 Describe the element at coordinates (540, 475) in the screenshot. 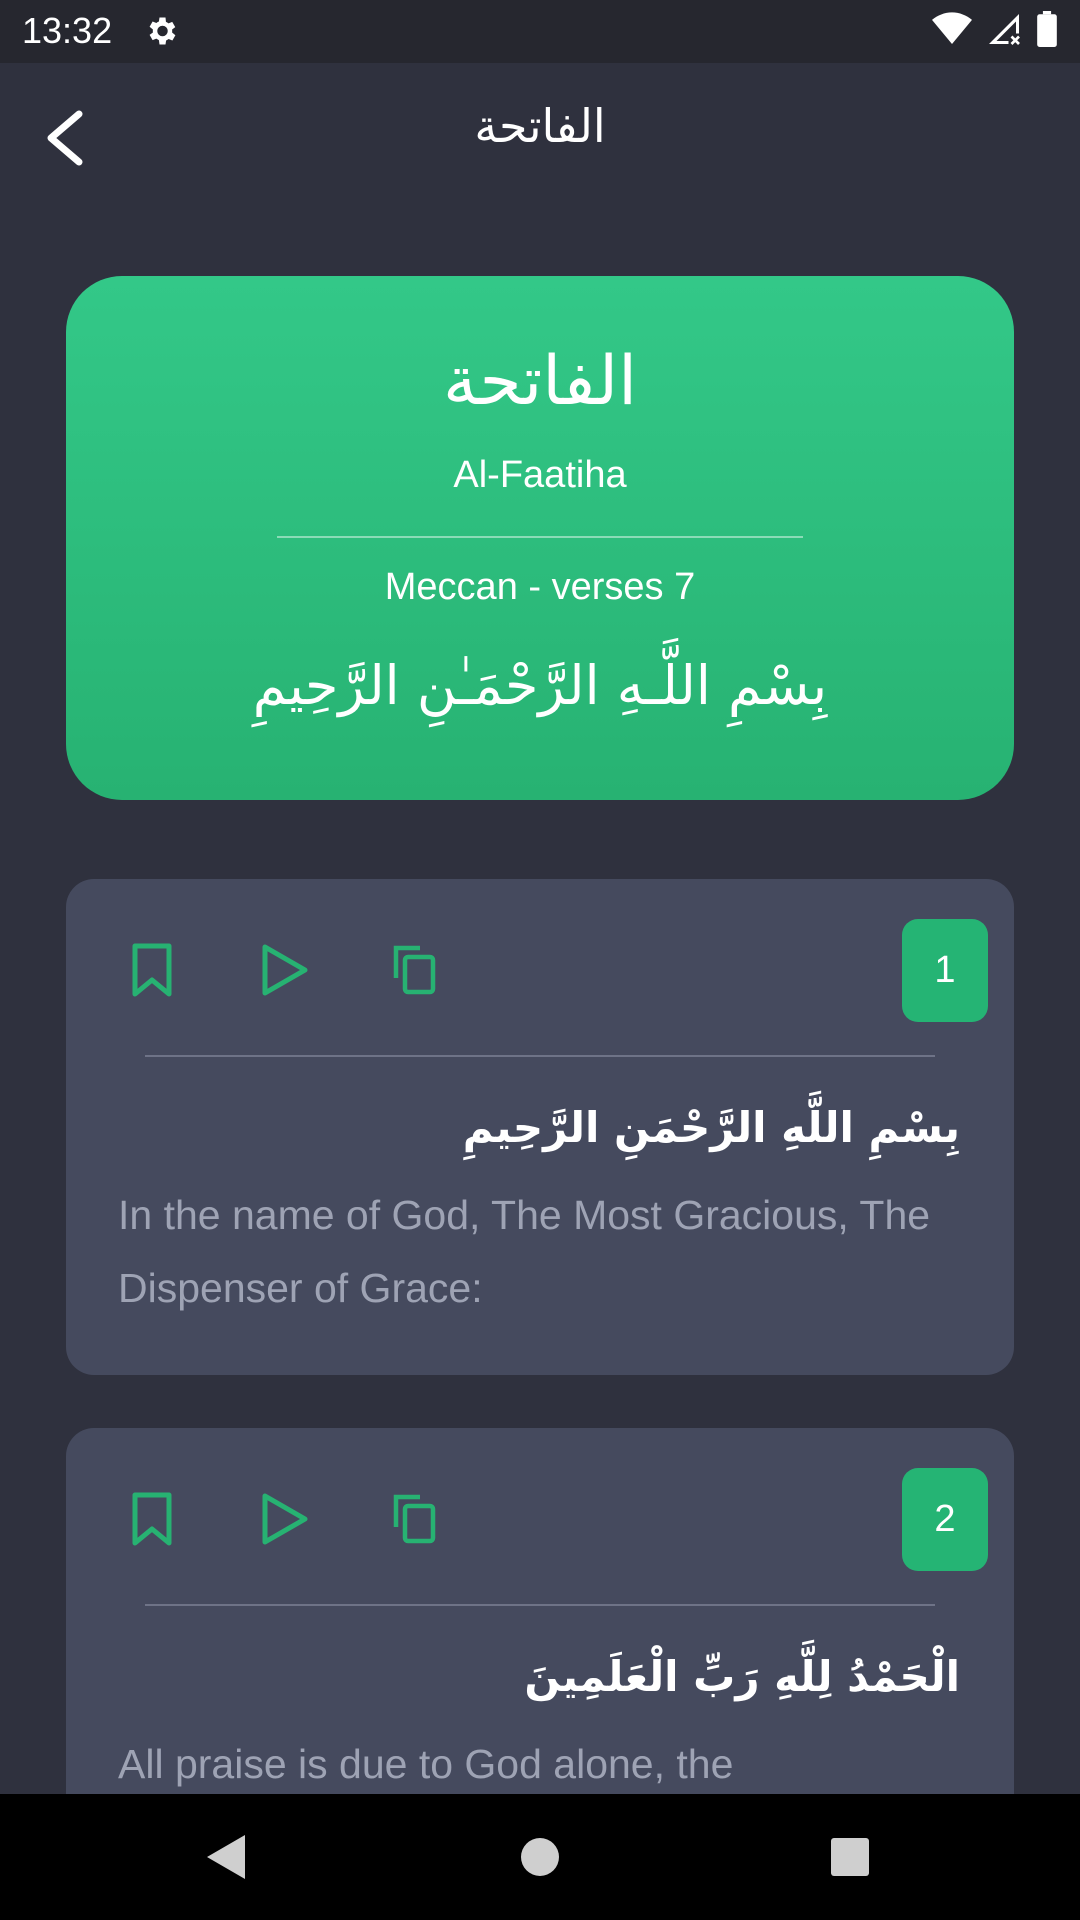

I see `surah-name-latin: Al-Faatiha` at that location.